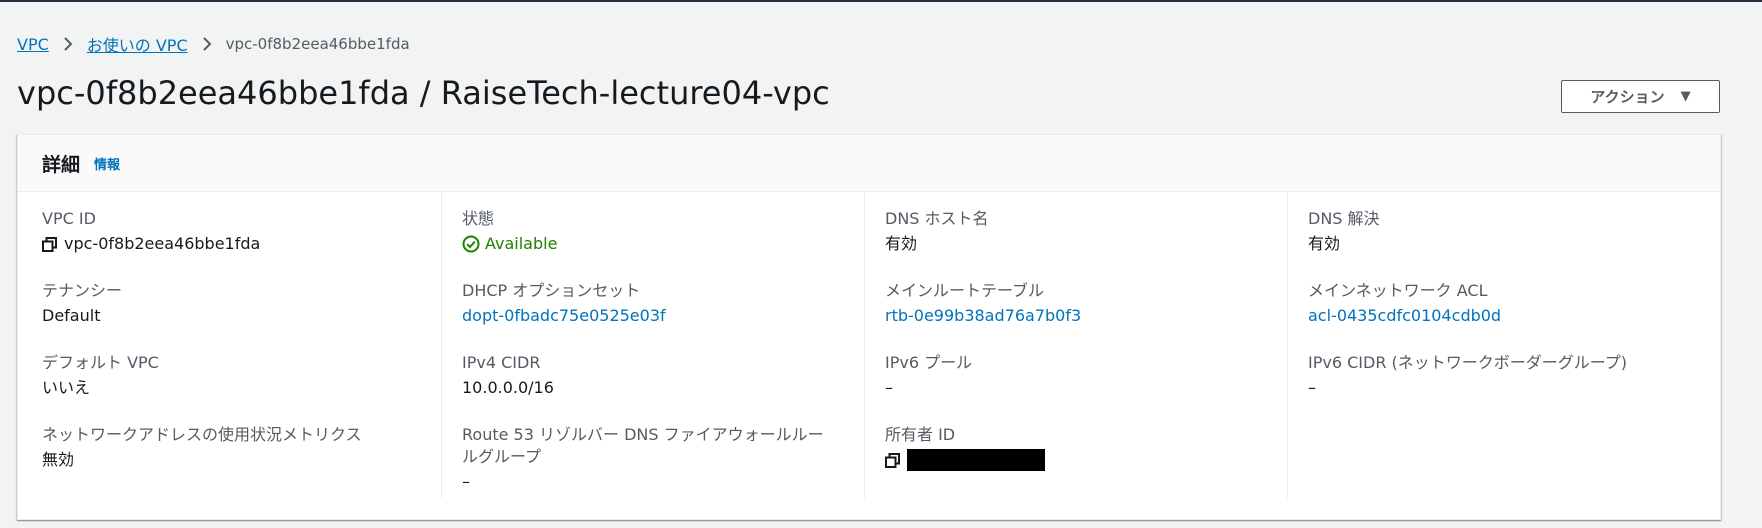 The width and height of the screenshot is (1762, 528). Describe the element at coordinates (466, 481) in the screenshot. I see `route53-resolver-value: –` at that location.